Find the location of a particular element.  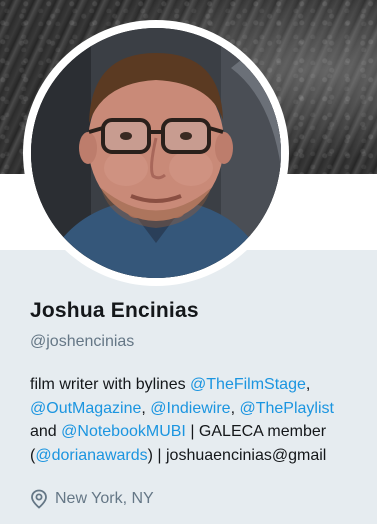

mention-link: @ThePlaylist is located at coordinates (286, 408).